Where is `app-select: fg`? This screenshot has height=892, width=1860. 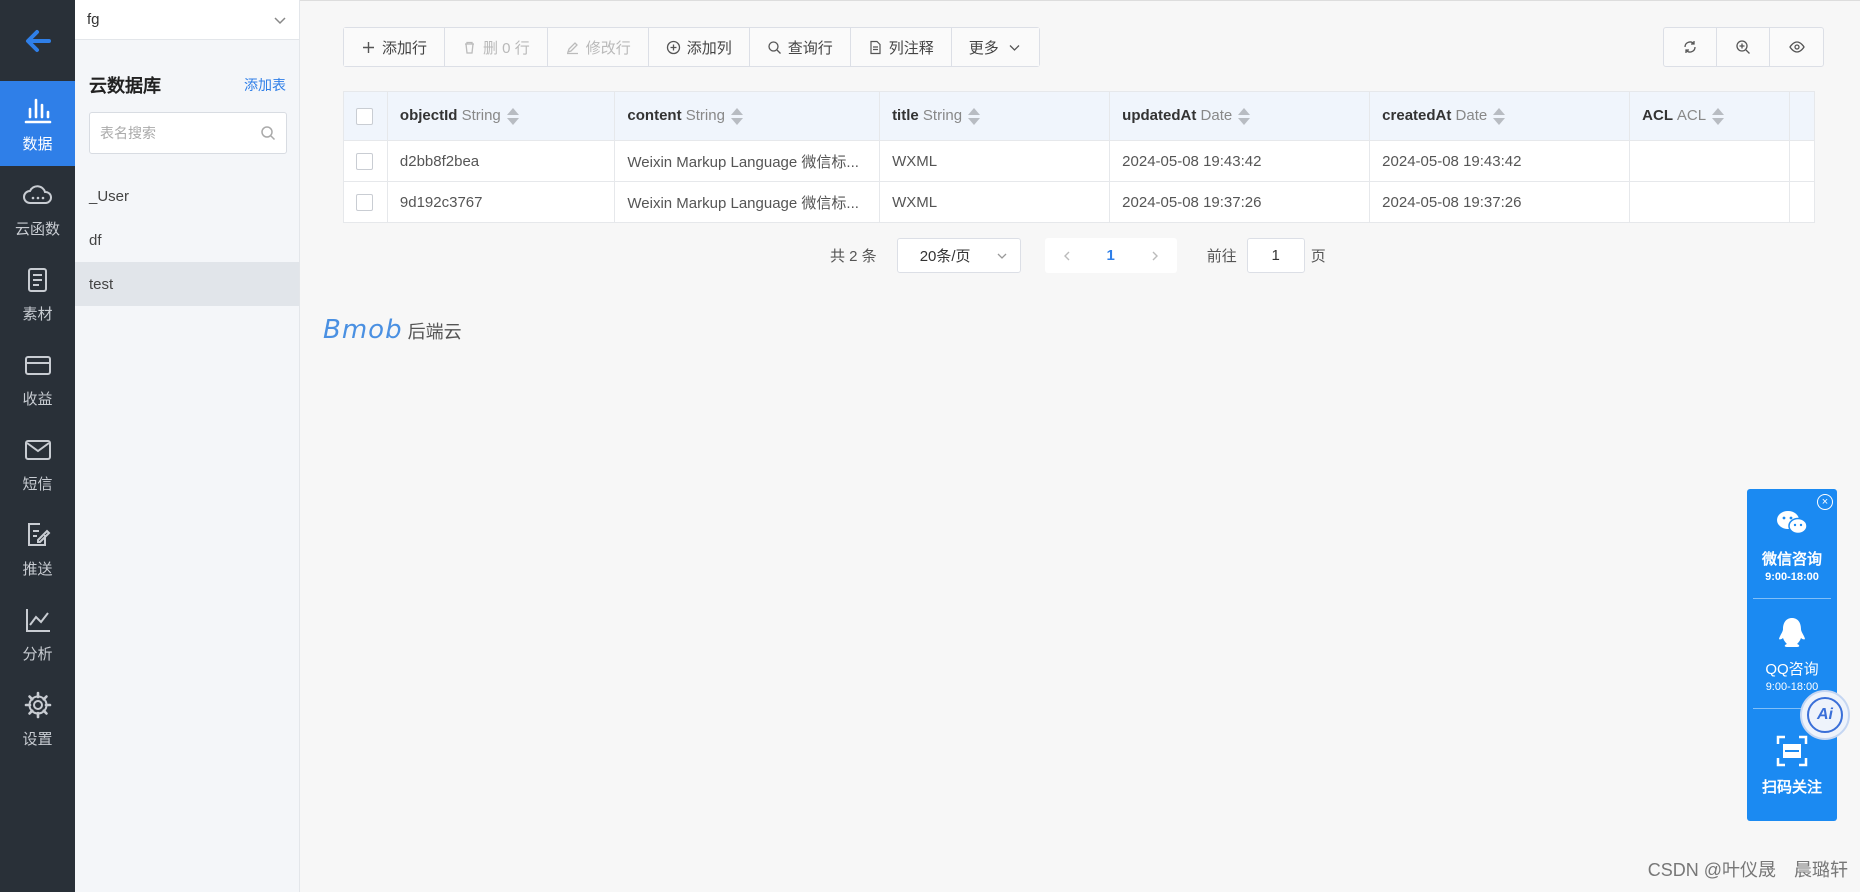 app-select: fg is located at coordinates (187, 20).